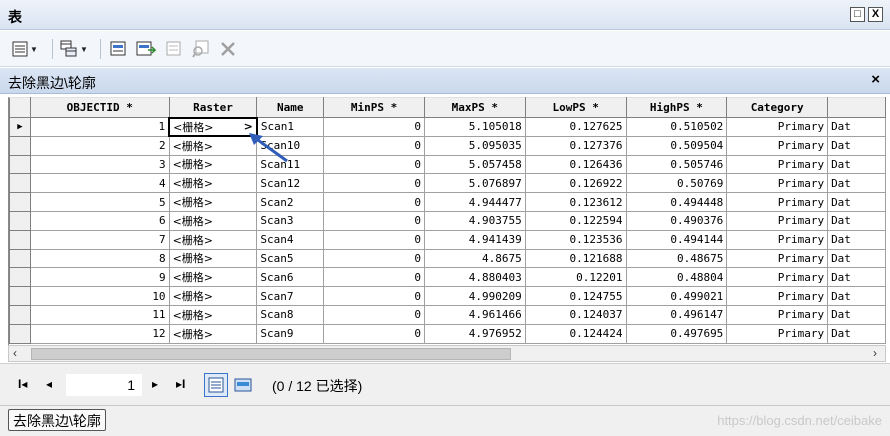 Image resolution: width=890 pixels, height=436 pixels. I want to click on column-header-category: Category, so click(777, 107).